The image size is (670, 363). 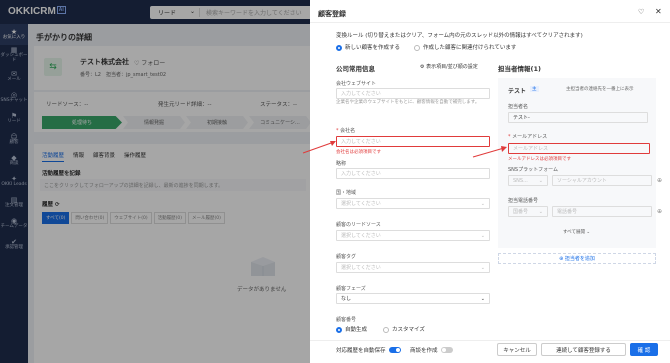 What do you see at coordinates (490, 22) in the screenshot?
I see `divider` at bounding box center [490, 22].